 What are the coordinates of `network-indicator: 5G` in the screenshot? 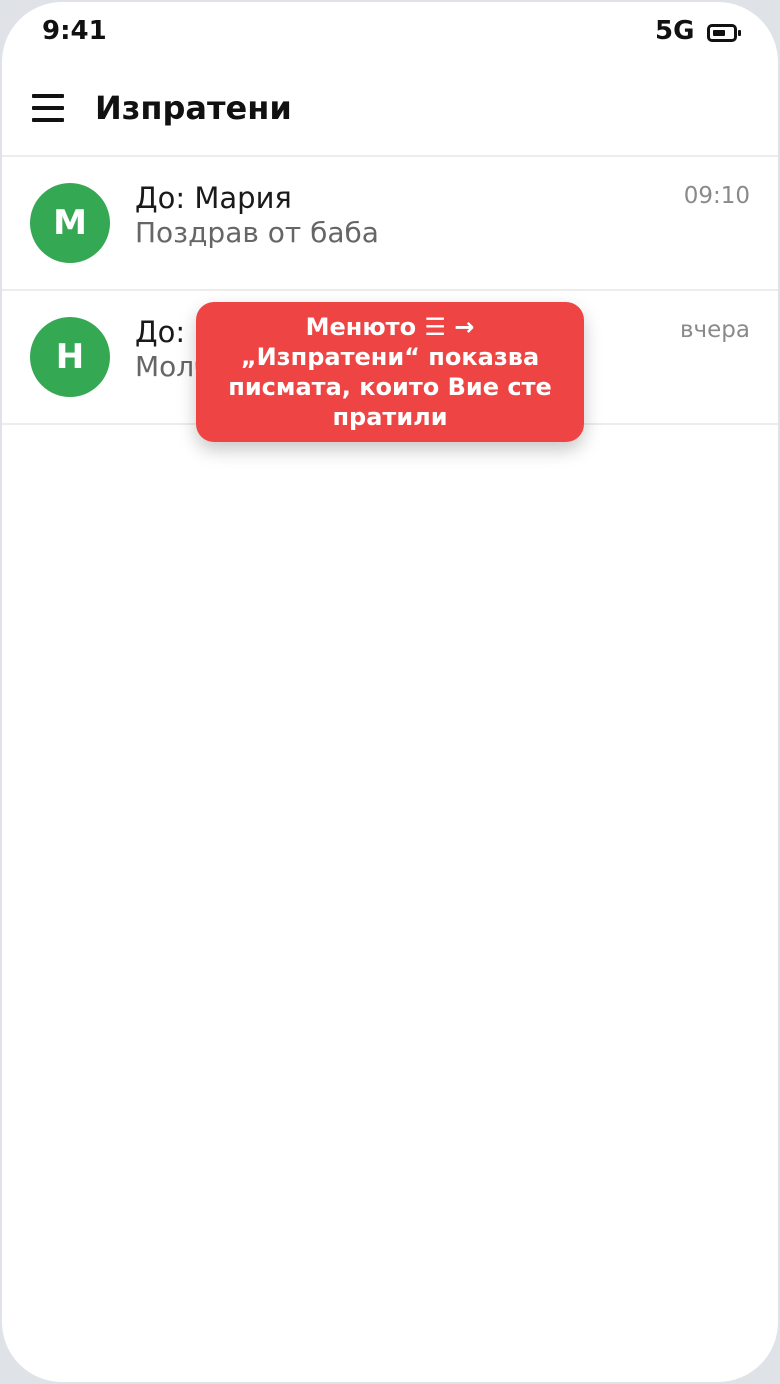 It's located at (675, 31).